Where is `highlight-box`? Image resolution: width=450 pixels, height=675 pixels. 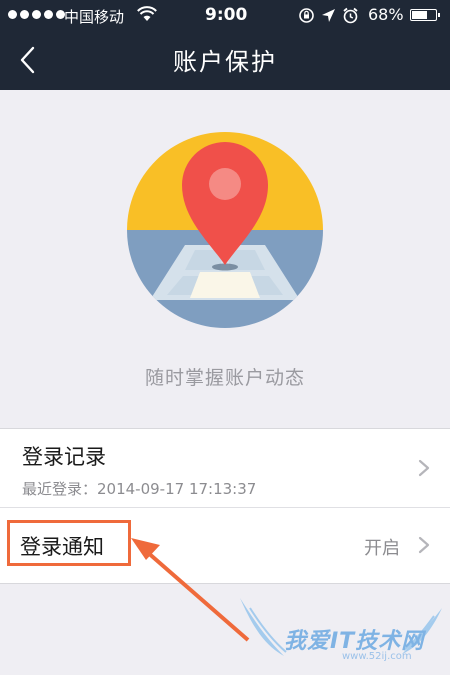
highlight-box is located at coordinates (69, 543).